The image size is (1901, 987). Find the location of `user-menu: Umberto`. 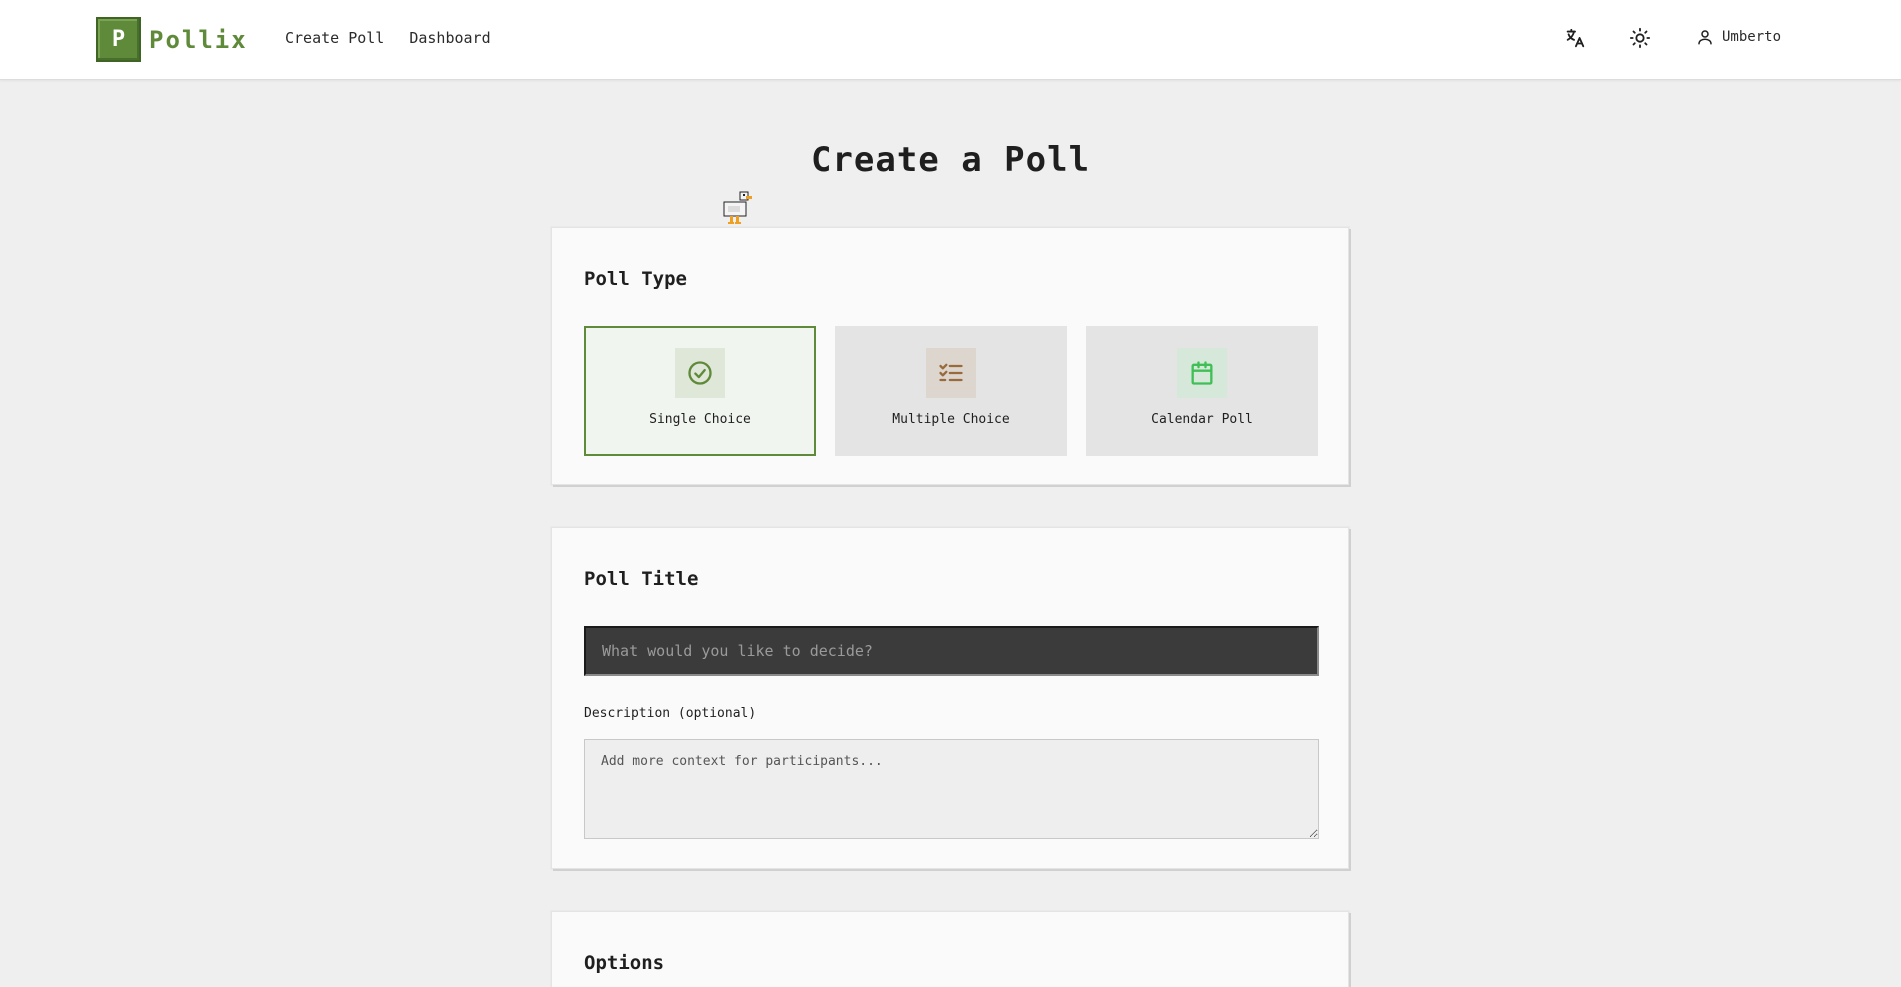

user-menu: Umberto is located at coordinates (1738, 37).